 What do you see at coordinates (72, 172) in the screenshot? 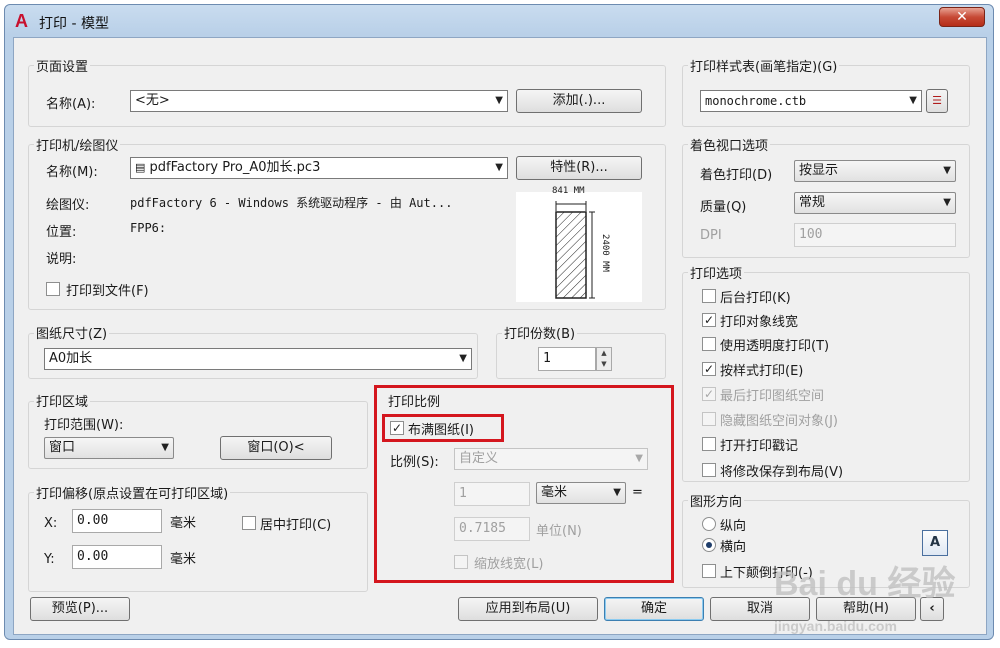
I see `printer-name-label: 名称(M):` at bounding box center [72, 172].